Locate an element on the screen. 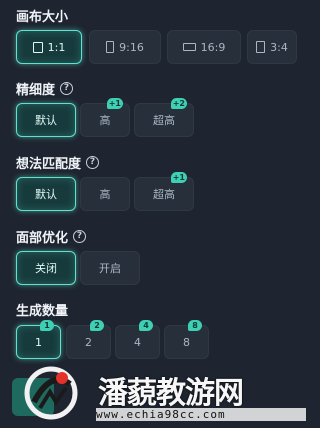 The image size is (320, 428). detail-high-button: 高 +1 is located at coordinates (105, 117).